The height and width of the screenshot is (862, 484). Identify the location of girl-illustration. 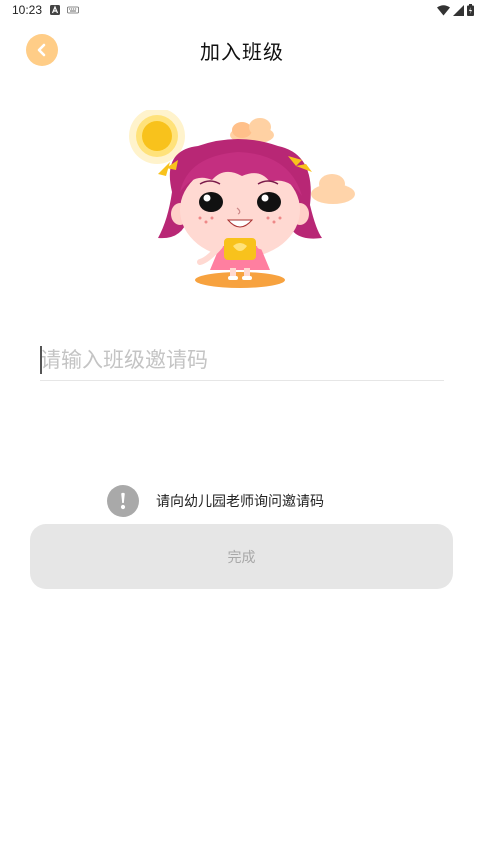
(242, 199).